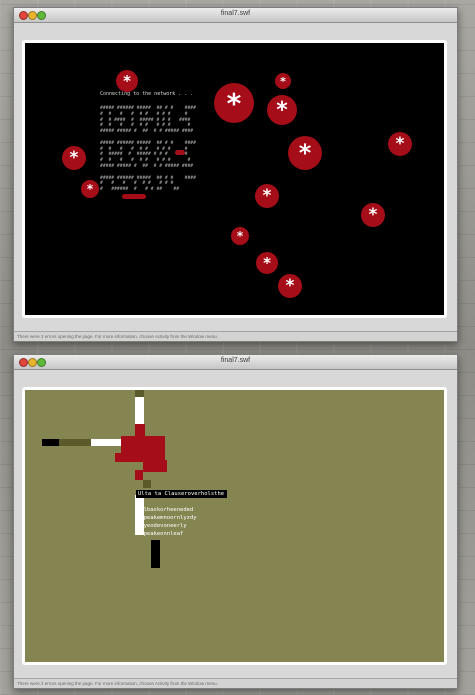 This screenshot has width=475, height=695. What do you see at coordinates (160, 534) in the screenshot?
I see `menu-item: ulpeakeonnleaf` at bounding box center [160, 534].